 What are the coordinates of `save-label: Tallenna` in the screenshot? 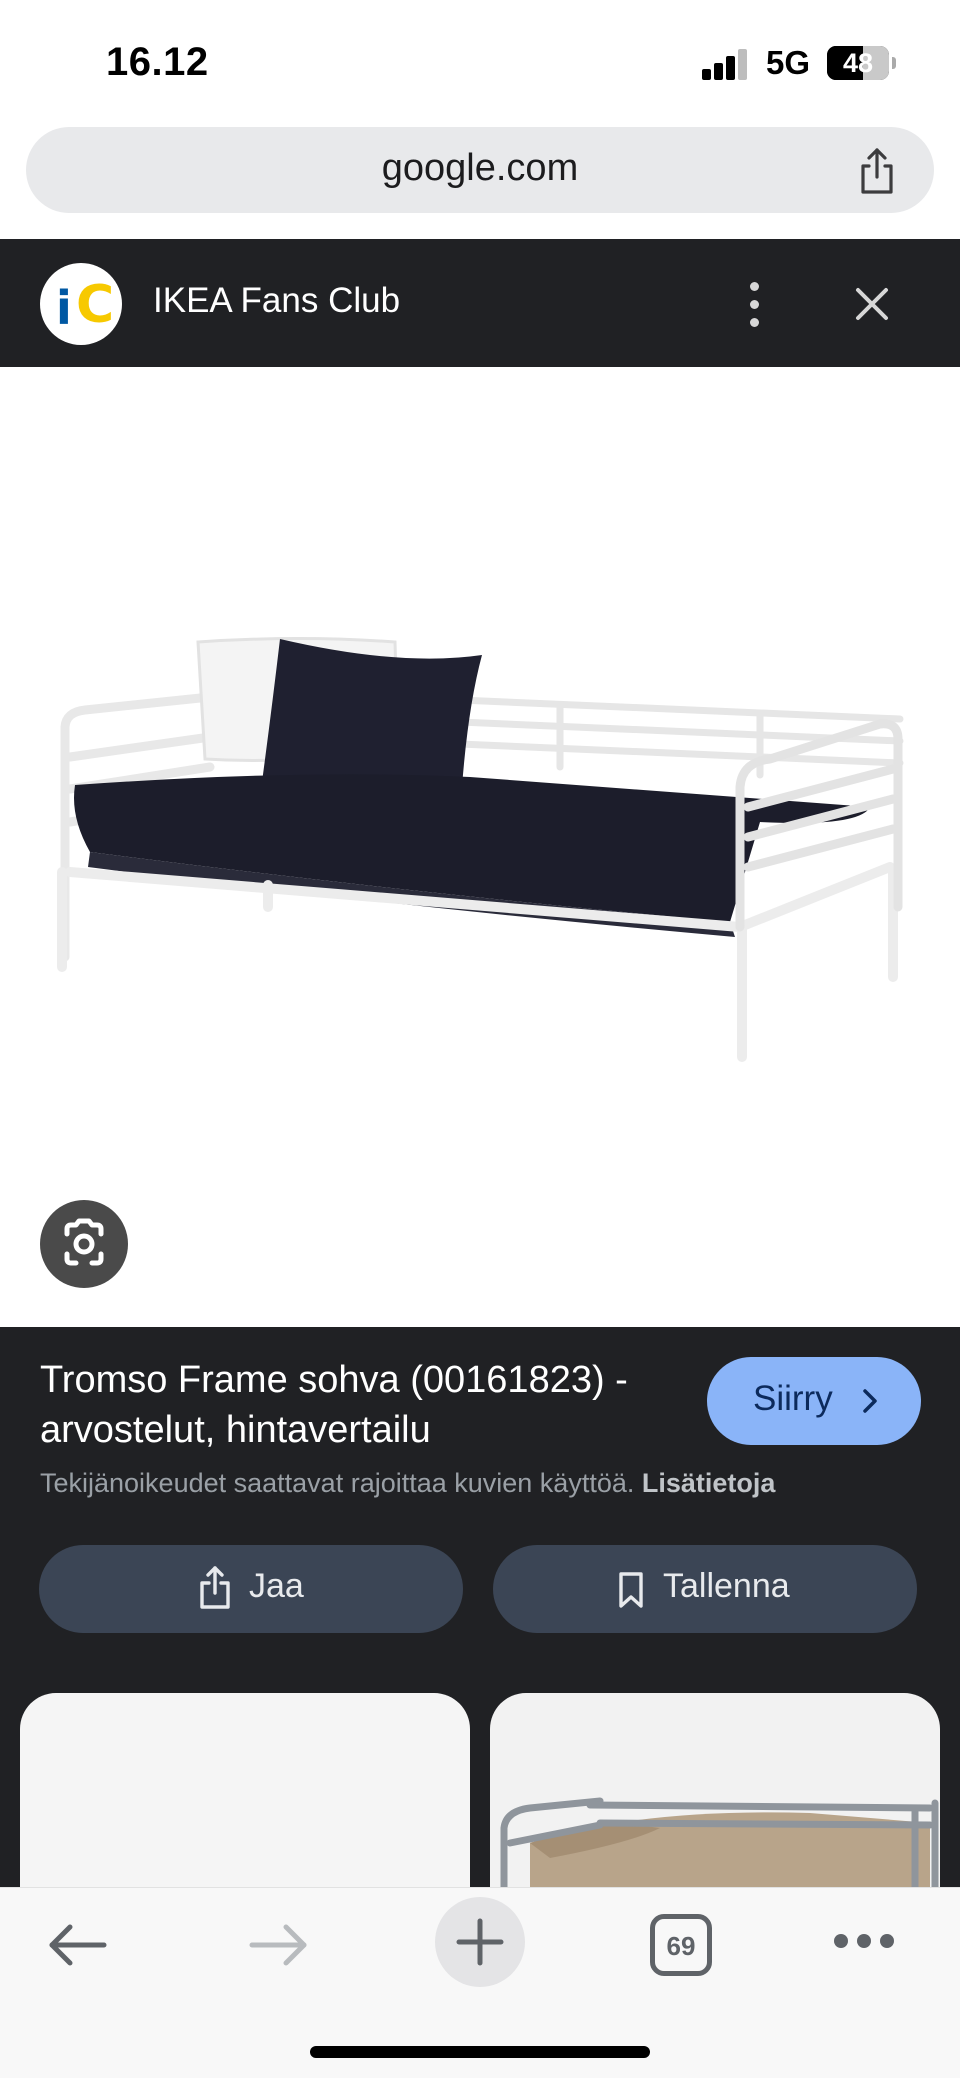 It's located at (726, 1586).